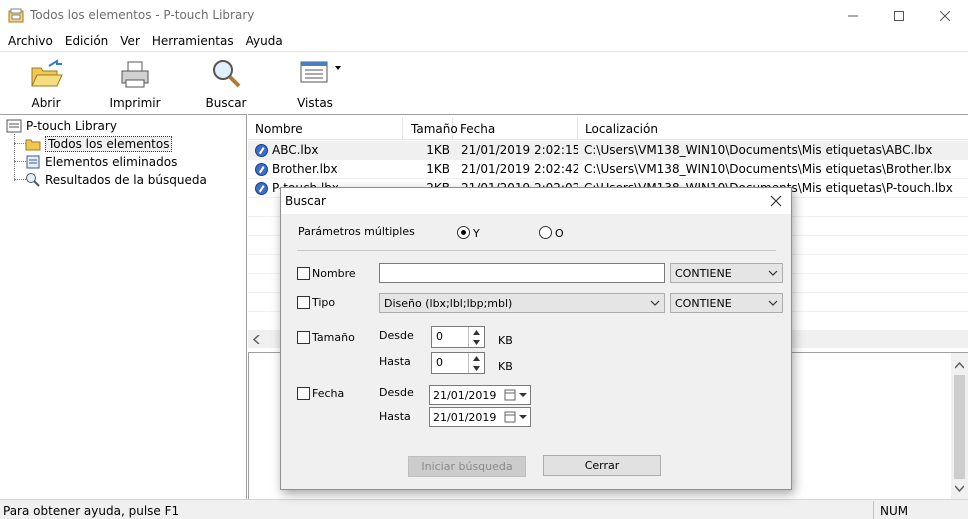 This screenshot has width=968, height=519. I want to click on scroll-down-icon, so click(959, 488).